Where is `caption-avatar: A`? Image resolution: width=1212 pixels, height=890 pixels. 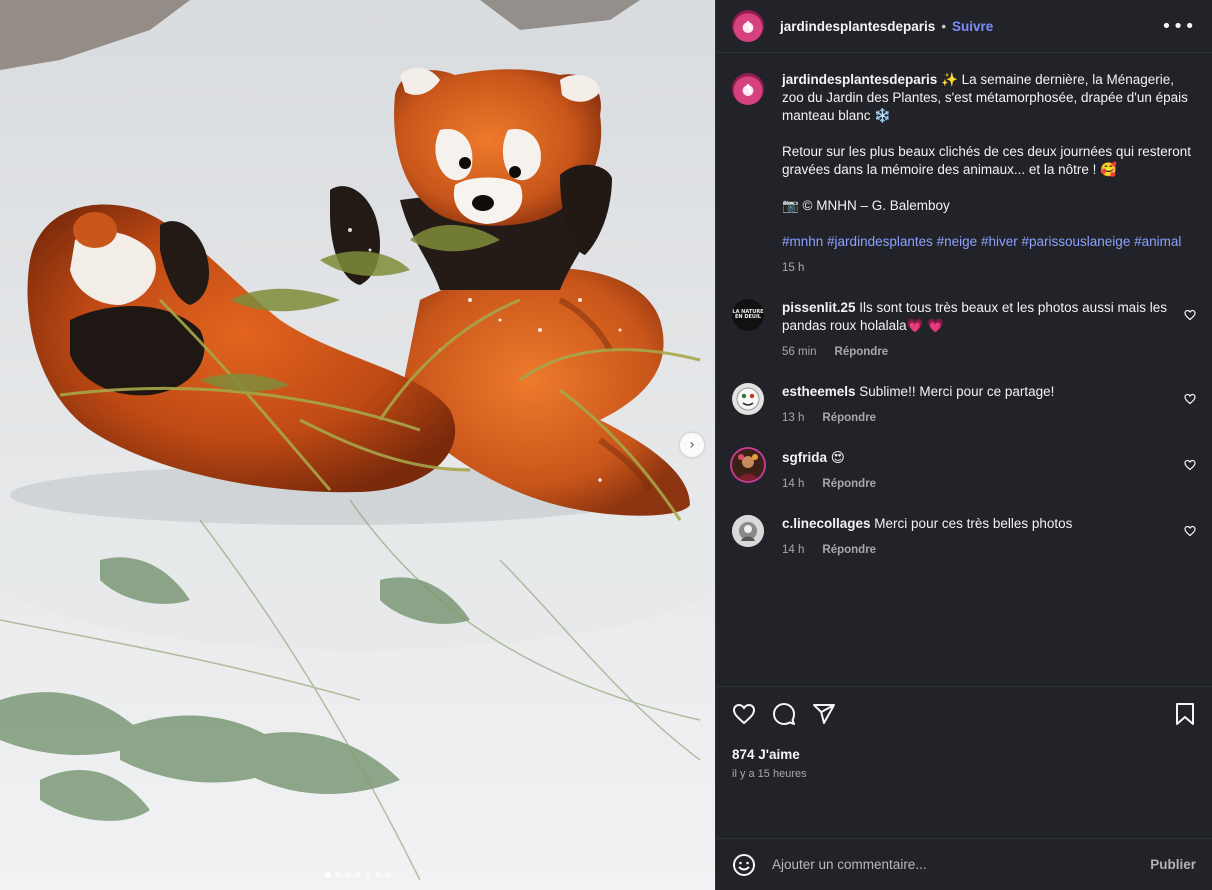 caption-avatar: A is located at coordinates (748, 89).